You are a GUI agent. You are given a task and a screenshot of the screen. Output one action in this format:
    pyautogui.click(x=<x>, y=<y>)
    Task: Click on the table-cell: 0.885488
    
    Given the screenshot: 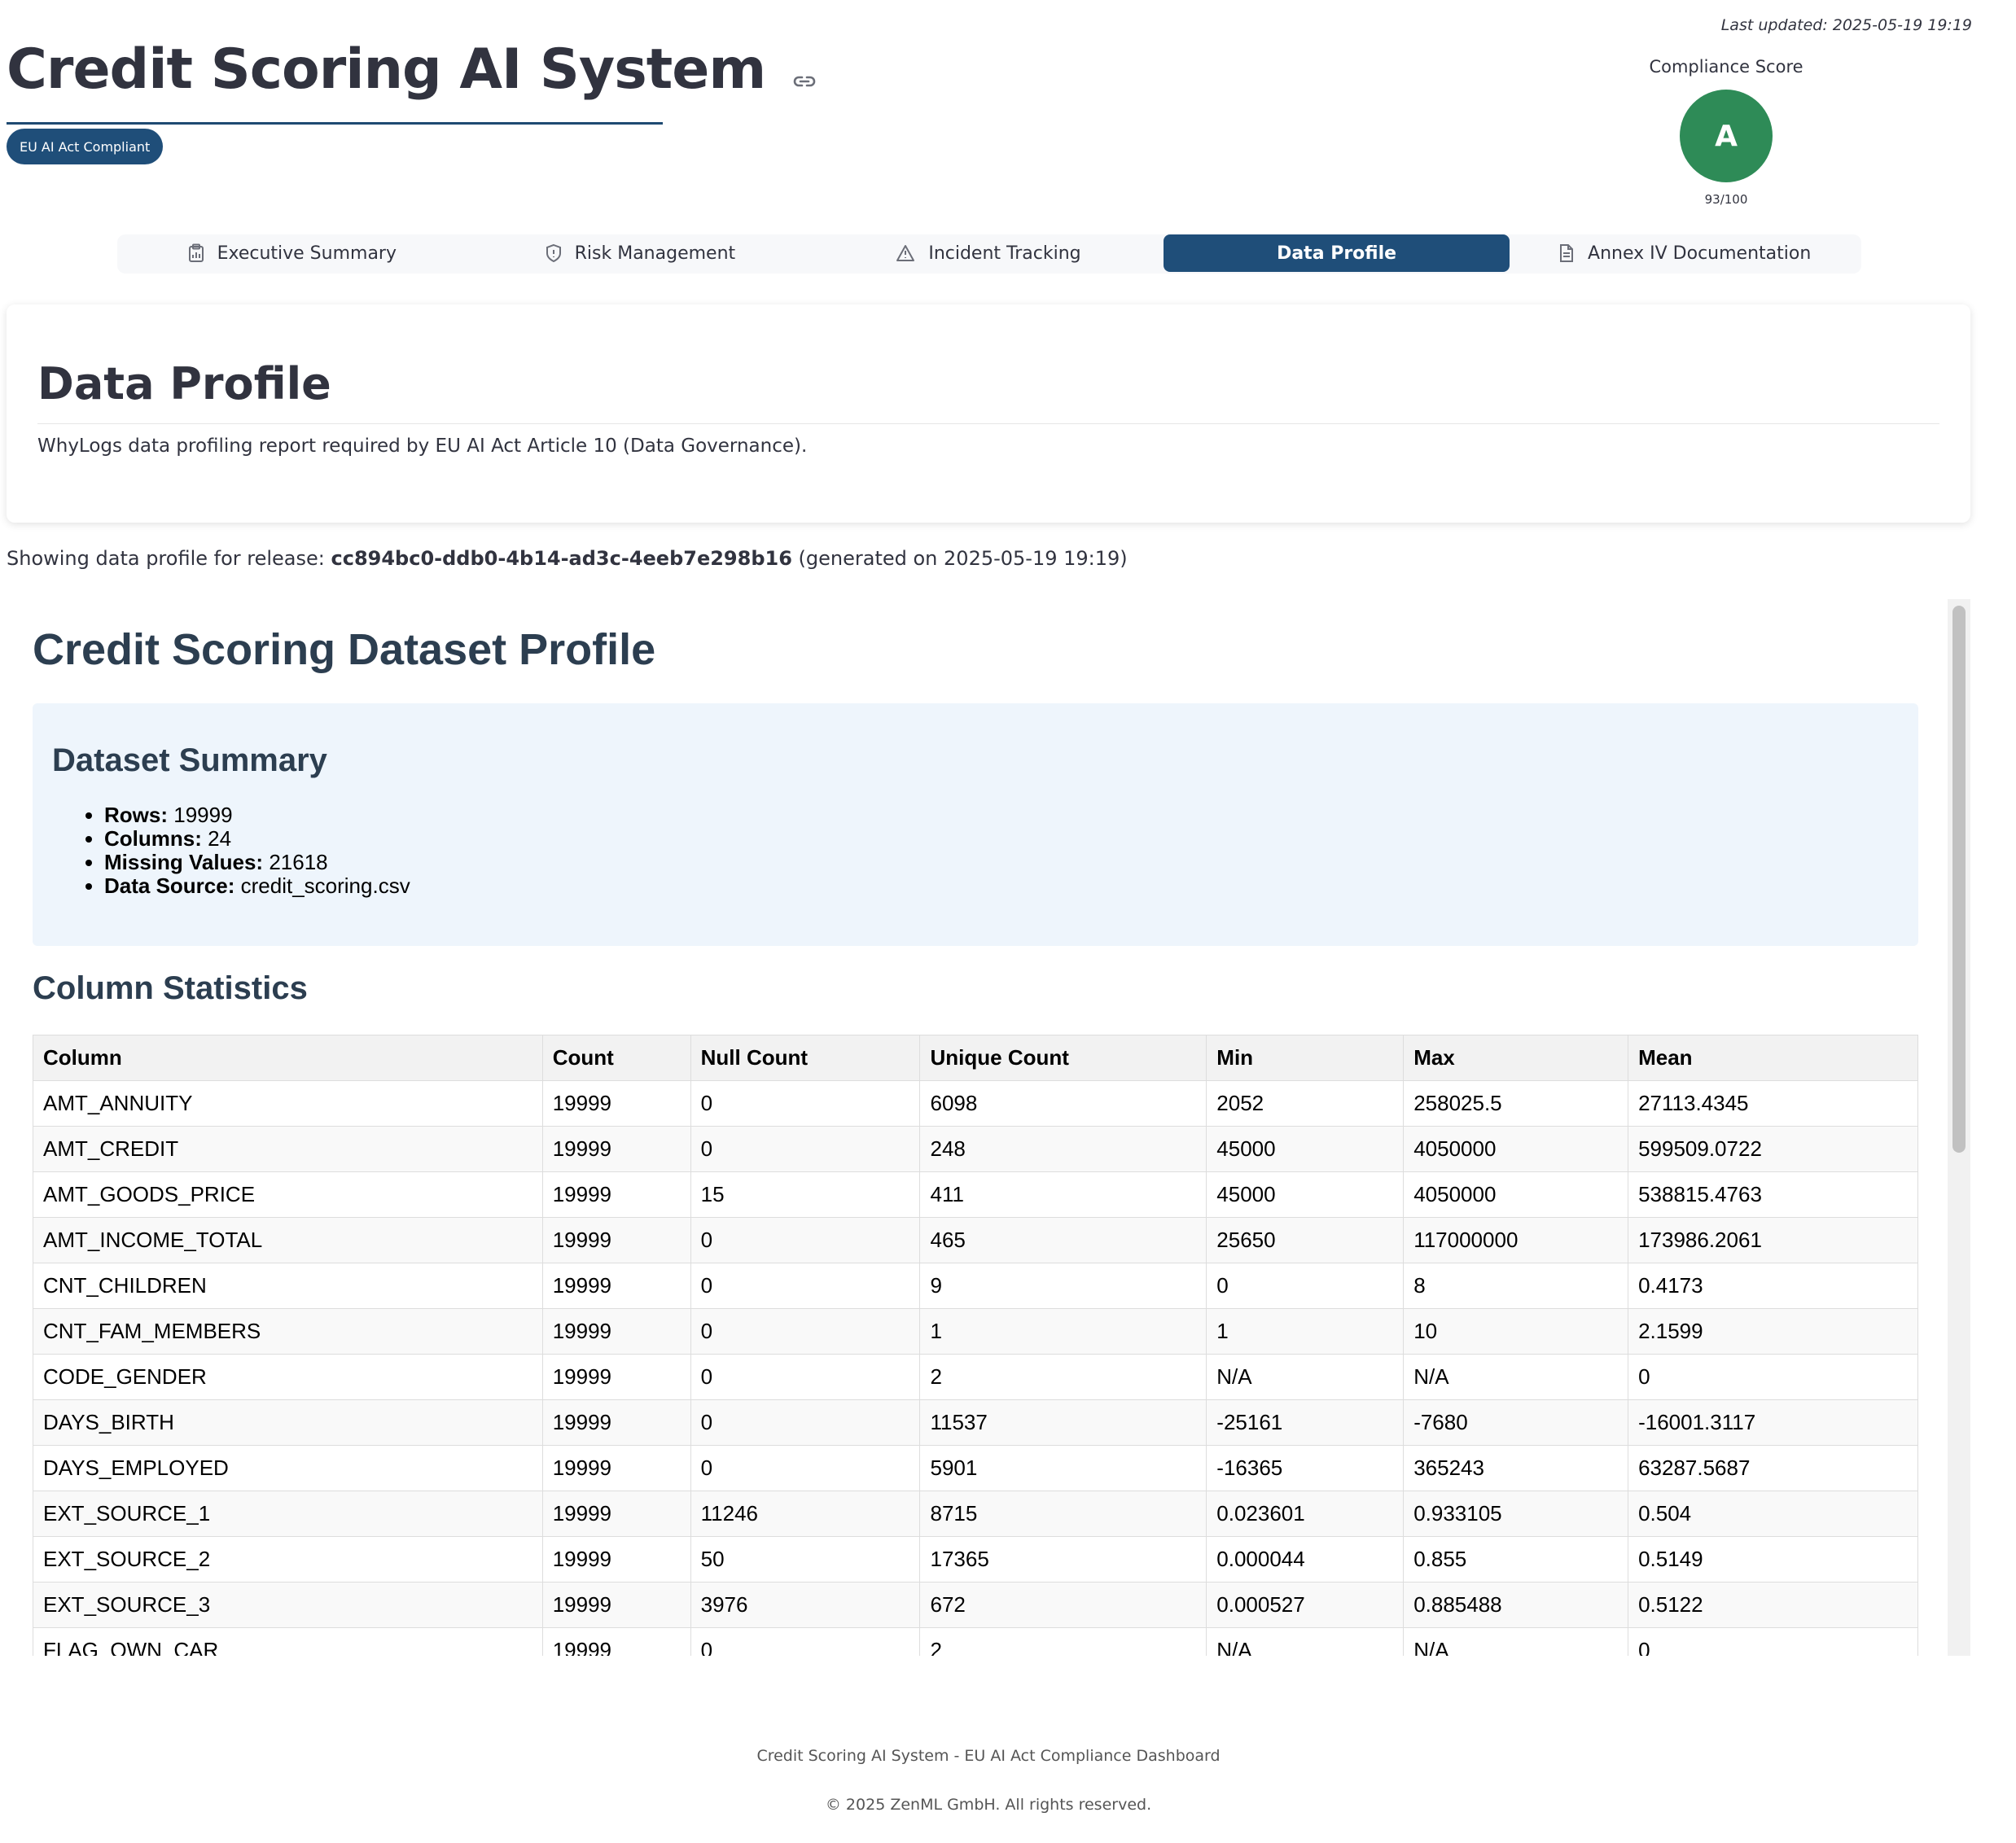 What is the action you would take?
    pyautogui.click(x=1516, y=1605)
    